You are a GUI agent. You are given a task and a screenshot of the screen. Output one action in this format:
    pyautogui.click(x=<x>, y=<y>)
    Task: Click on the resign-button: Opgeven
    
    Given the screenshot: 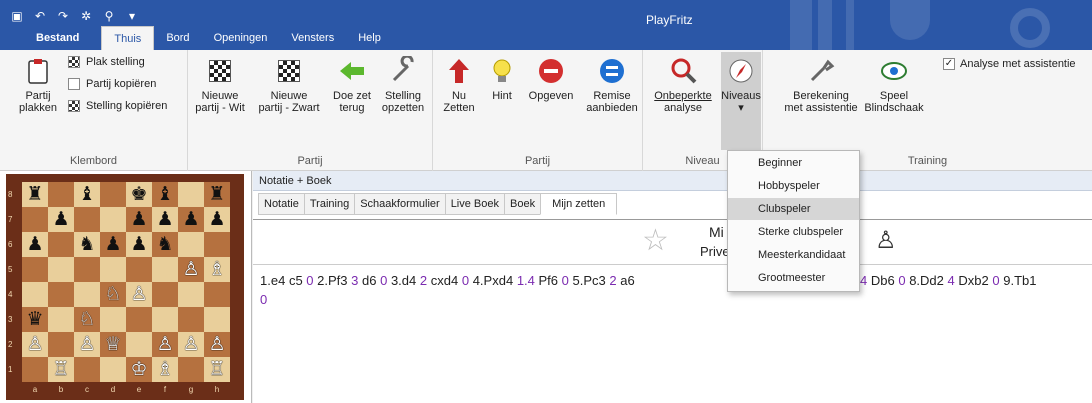 What is the action you would take?
    pyautogui.click(x=551, y=79)
    